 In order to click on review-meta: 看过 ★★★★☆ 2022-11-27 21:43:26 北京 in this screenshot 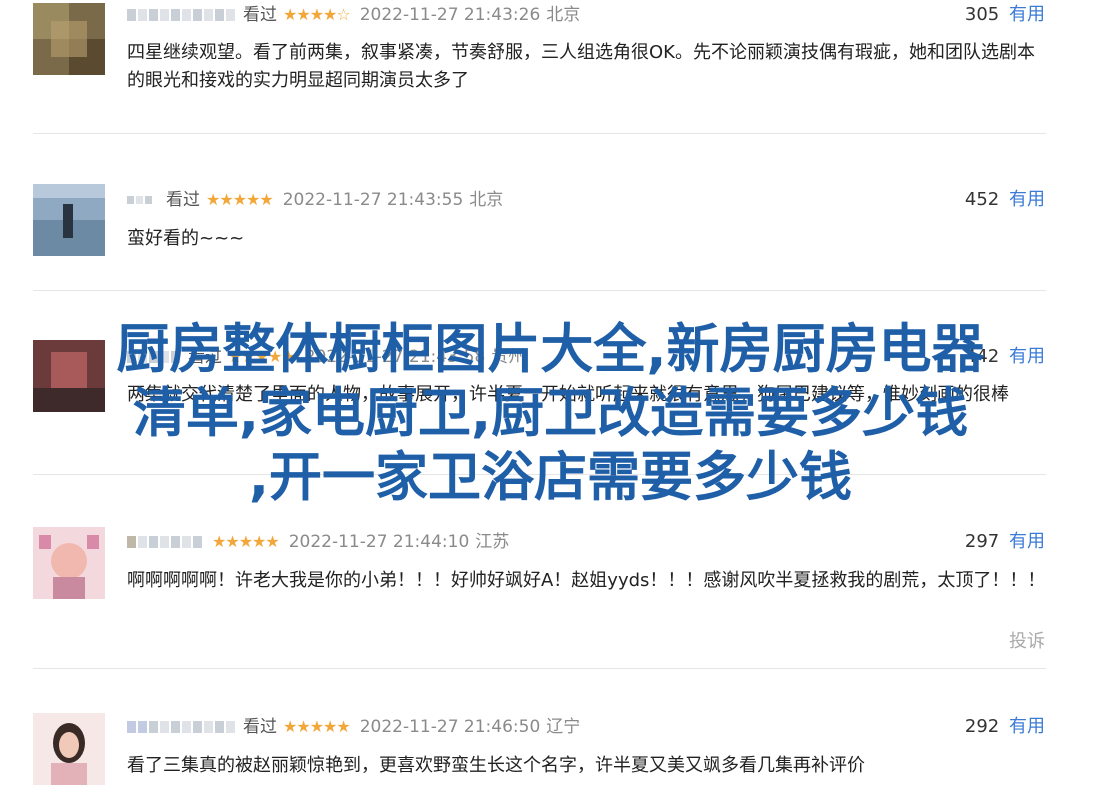, I will do `click(353, 15)`.